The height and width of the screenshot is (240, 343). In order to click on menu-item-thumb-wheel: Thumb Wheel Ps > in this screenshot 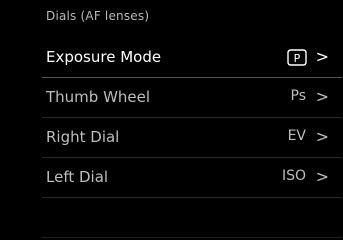, I will do `click(192, 98)`.